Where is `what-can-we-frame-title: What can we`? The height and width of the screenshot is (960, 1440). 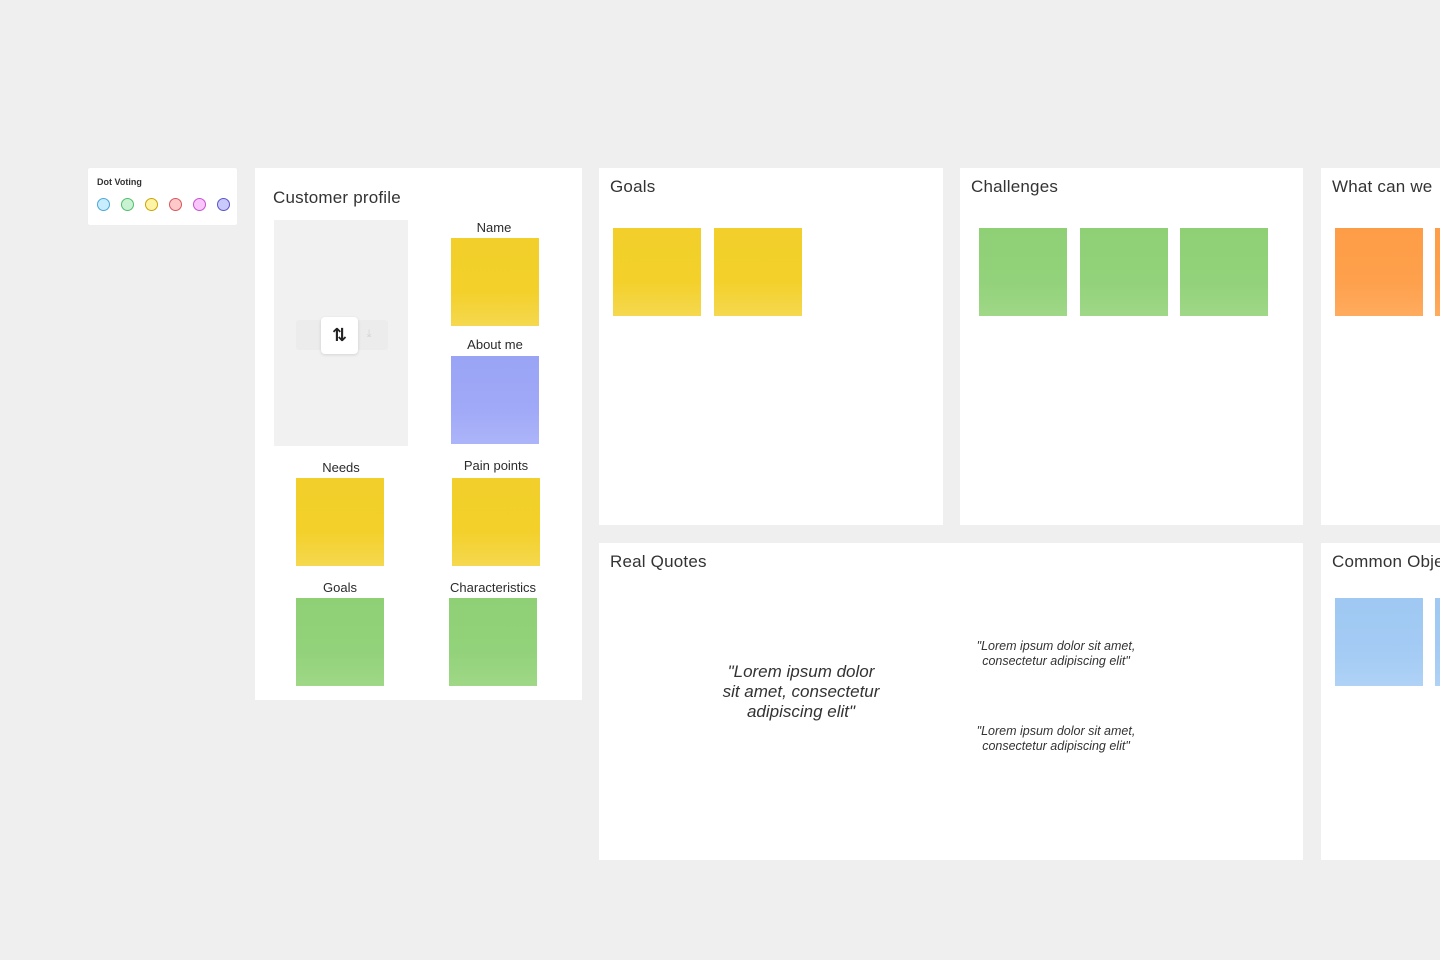
what-can-we-frame-title: What can we is located at coordinates (1382, 186).